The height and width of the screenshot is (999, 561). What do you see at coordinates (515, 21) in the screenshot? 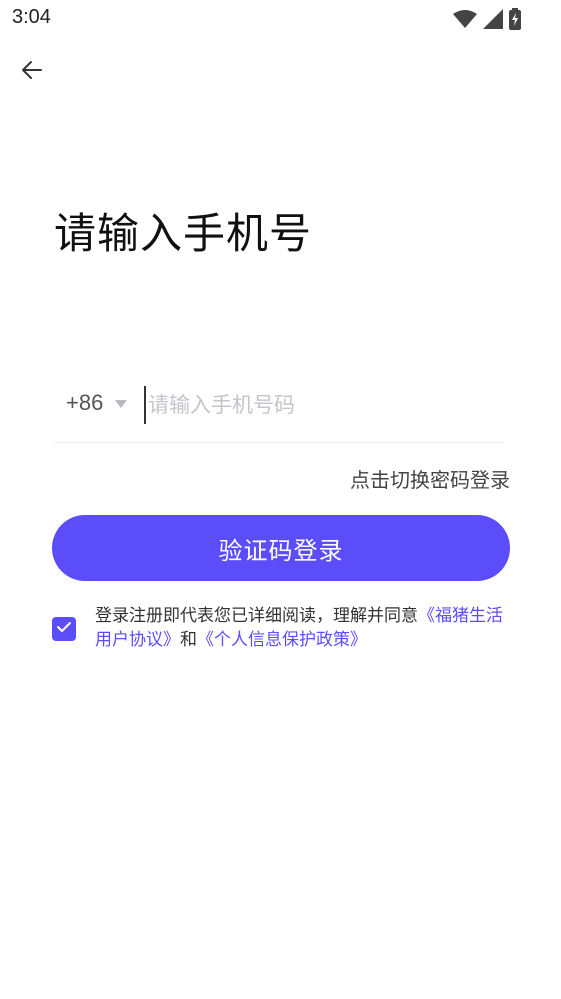
I see `battery-charging-icon` at bounding box center [515, 21].